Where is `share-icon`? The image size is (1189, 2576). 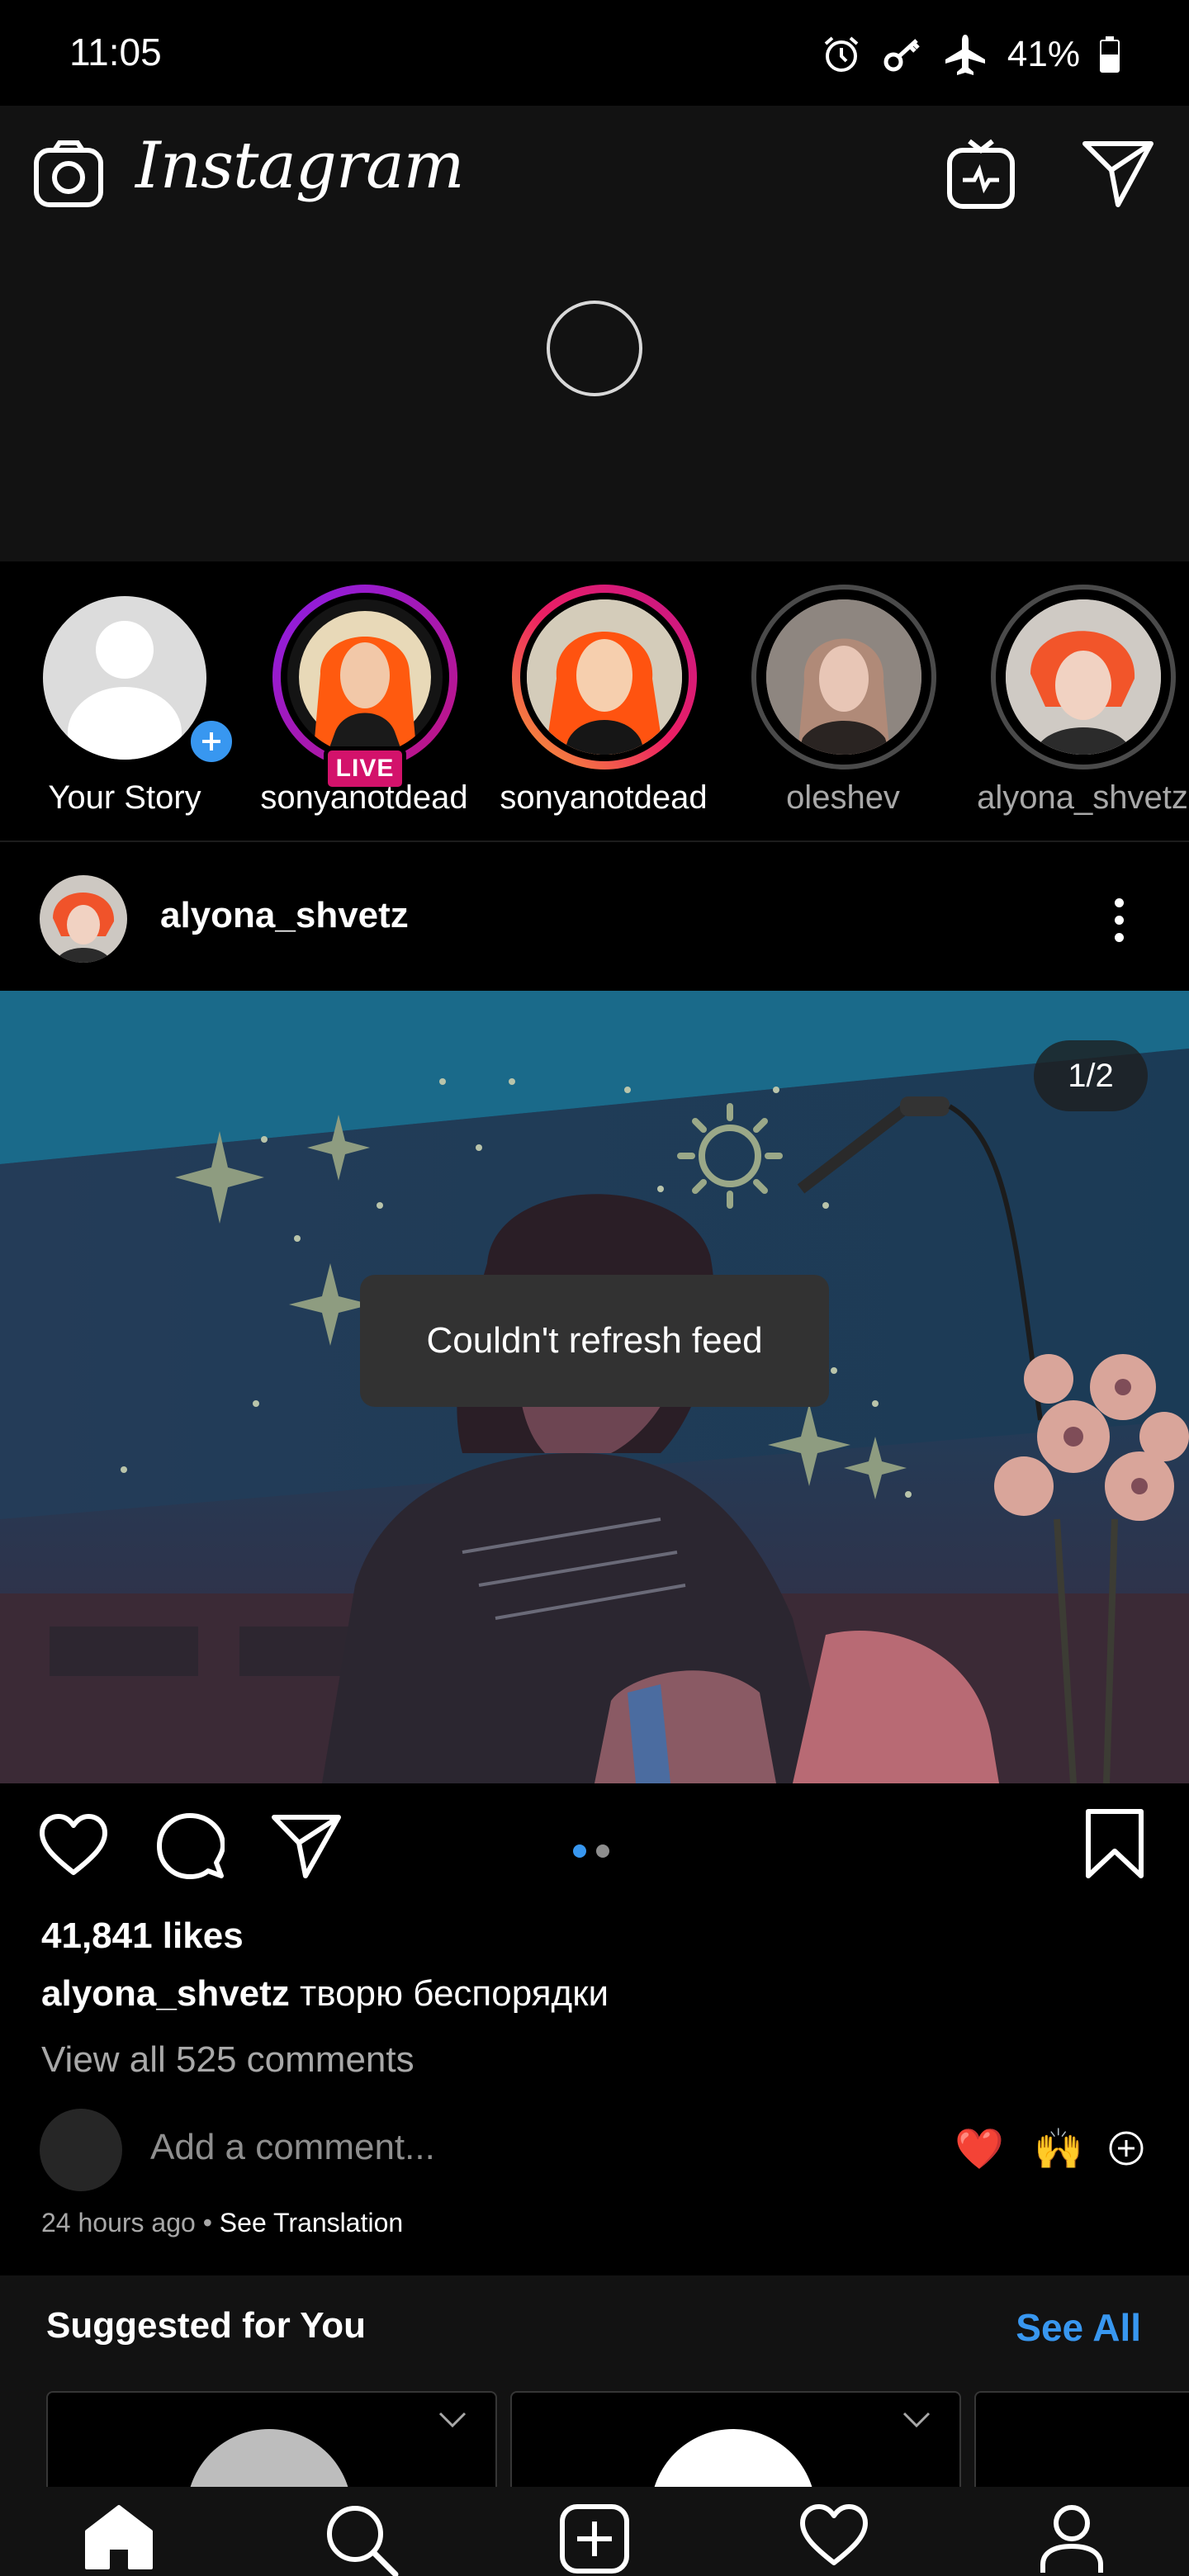
share-icon is located at coordinates (306, 1848).